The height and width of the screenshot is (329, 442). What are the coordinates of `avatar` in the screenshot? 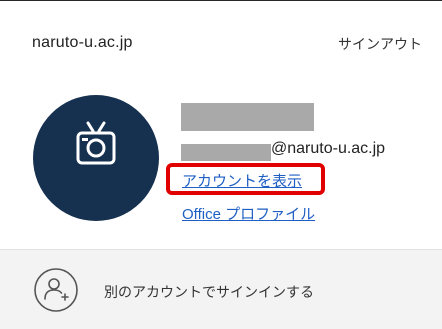 It's located at (96, 158).